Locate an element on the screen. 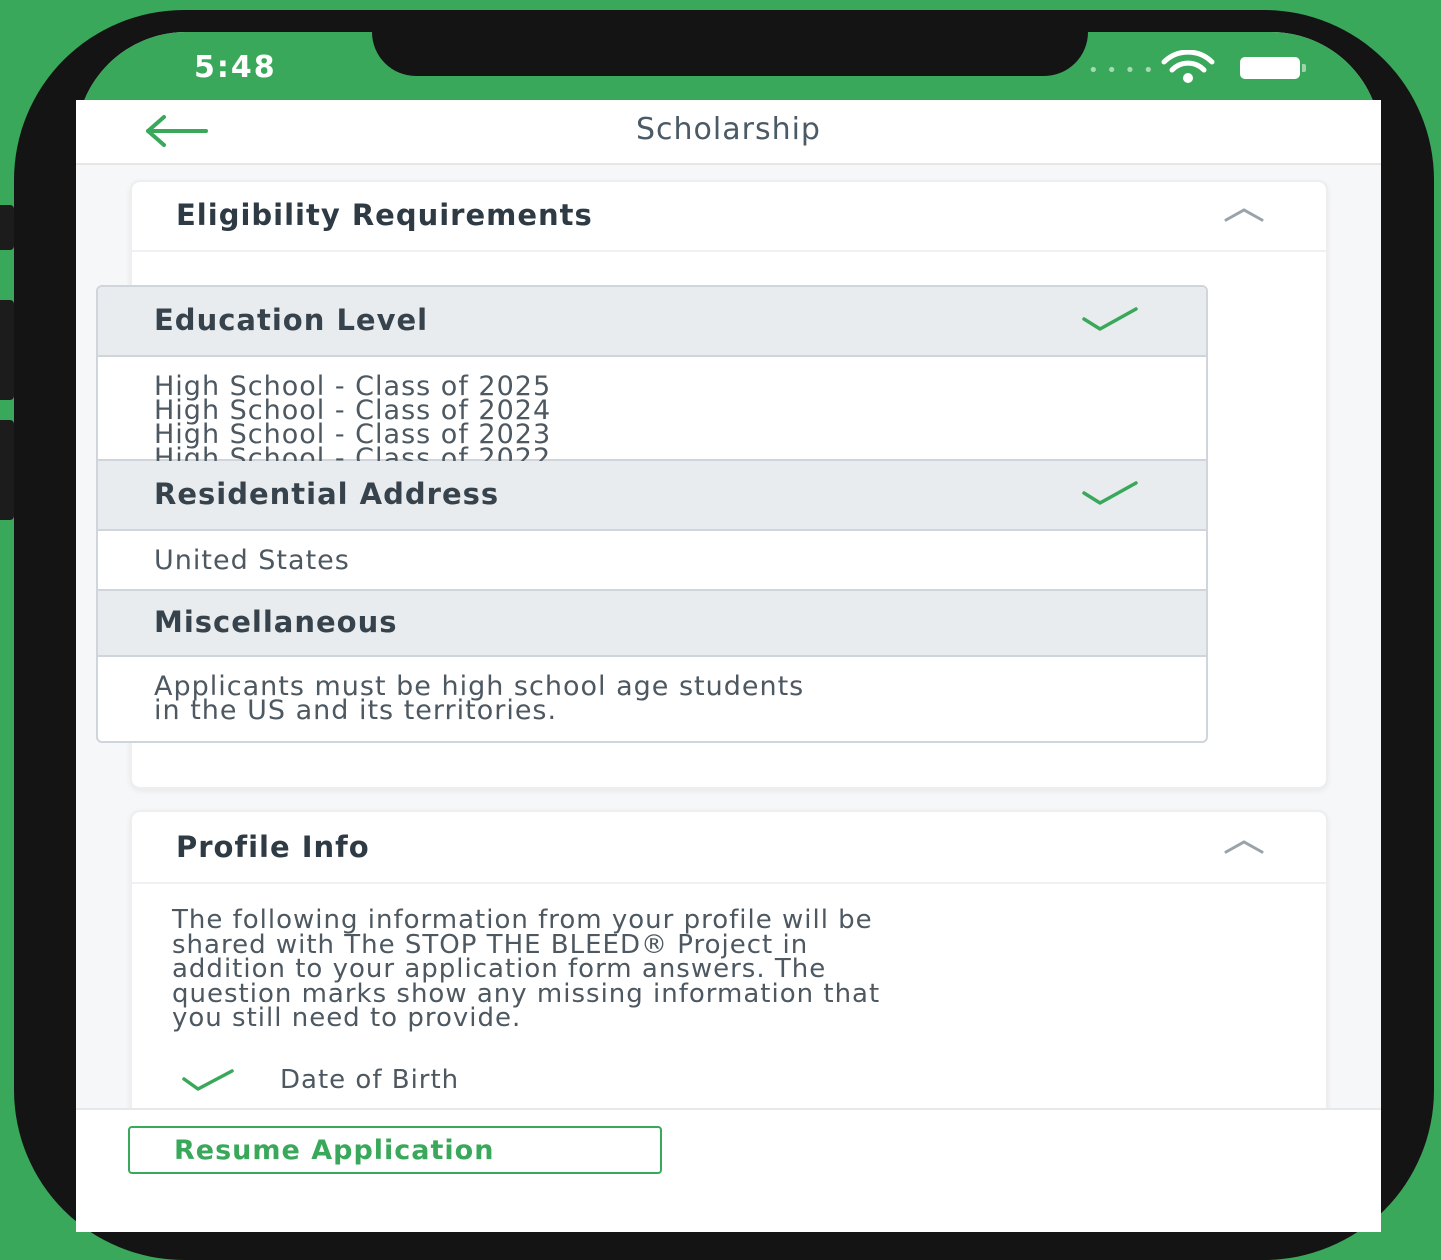 The width and height of the screenshot is (1441, 1260). requirement-line: in the US and its territories. is located at coordinates (356, 710).